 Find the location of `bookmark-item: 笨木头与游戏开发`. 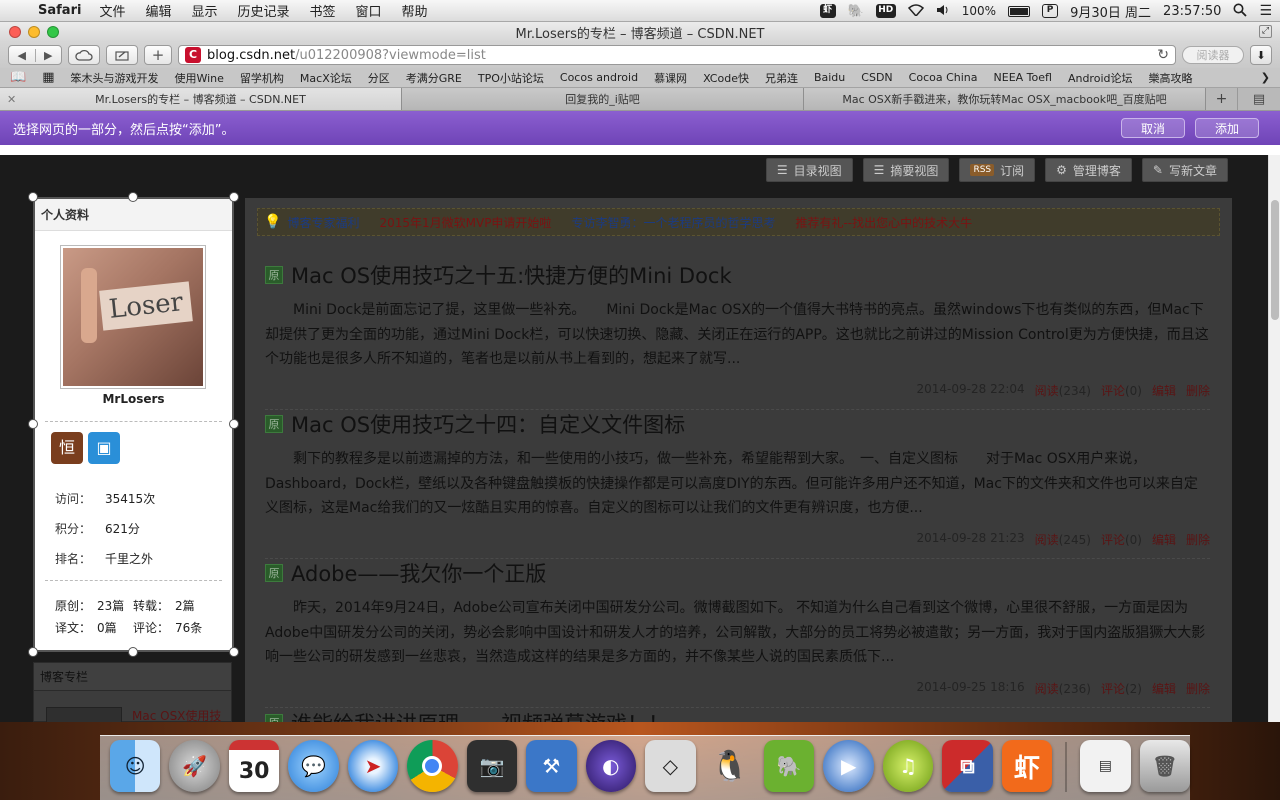

bookmark-item: 笨木头与游戏开发 is located at coordinates (114, 78).